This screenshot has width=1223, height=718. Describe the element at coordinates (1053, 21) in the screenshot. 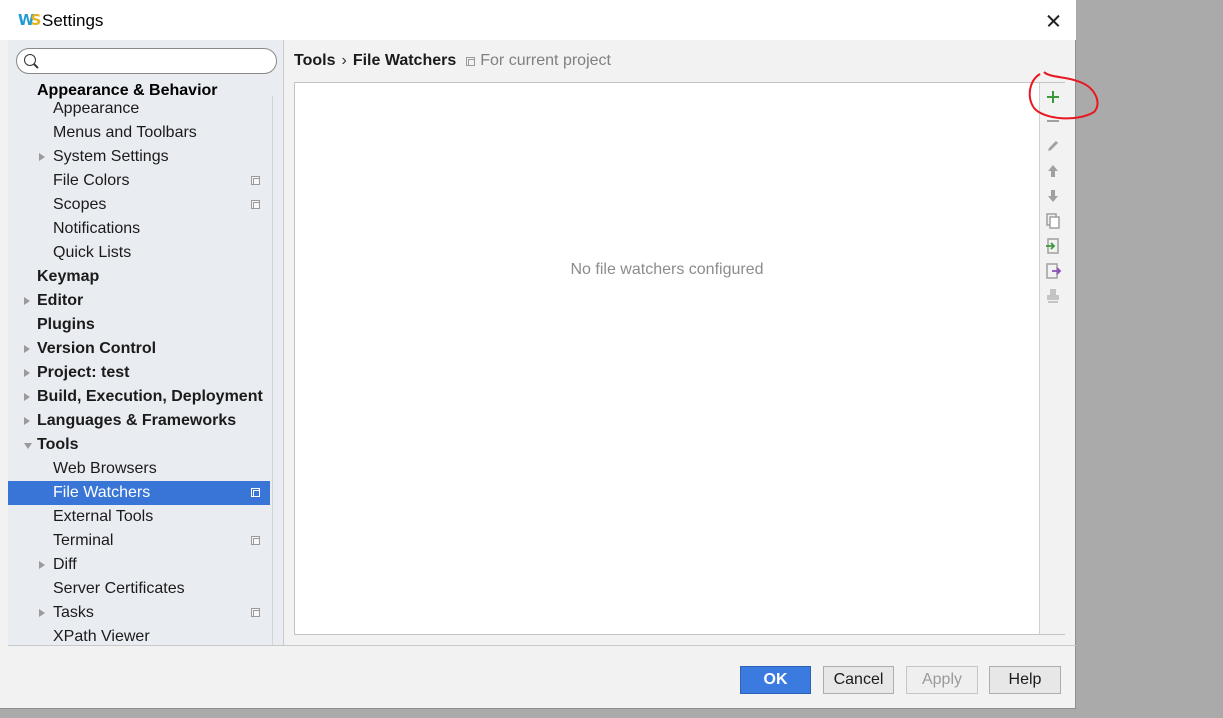

I see `close-button` at that location.